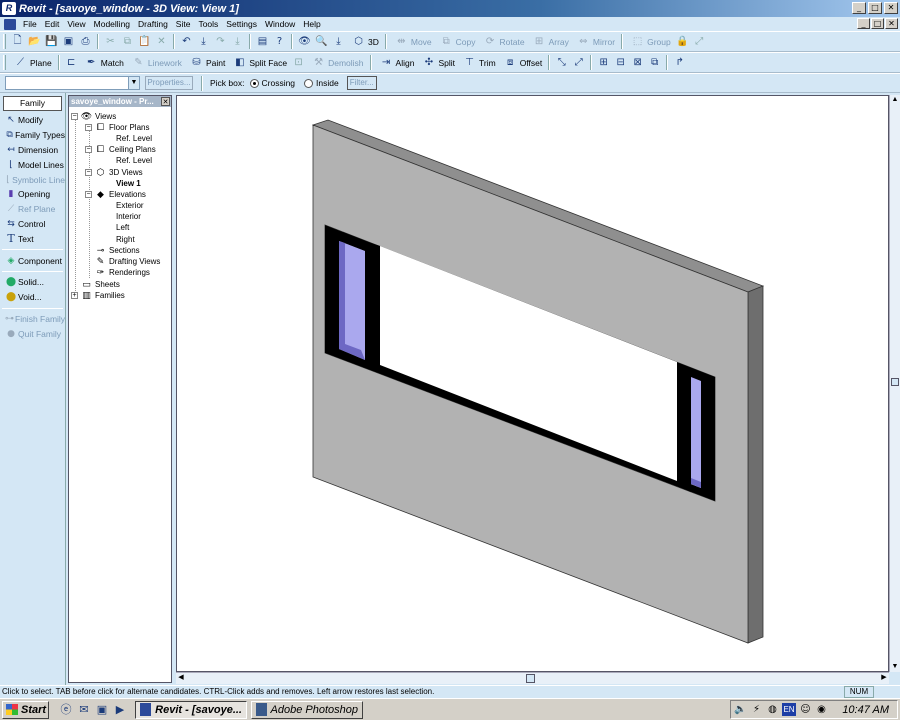  I want to click on wall-join-icon: ⊡, so click(298, 62).